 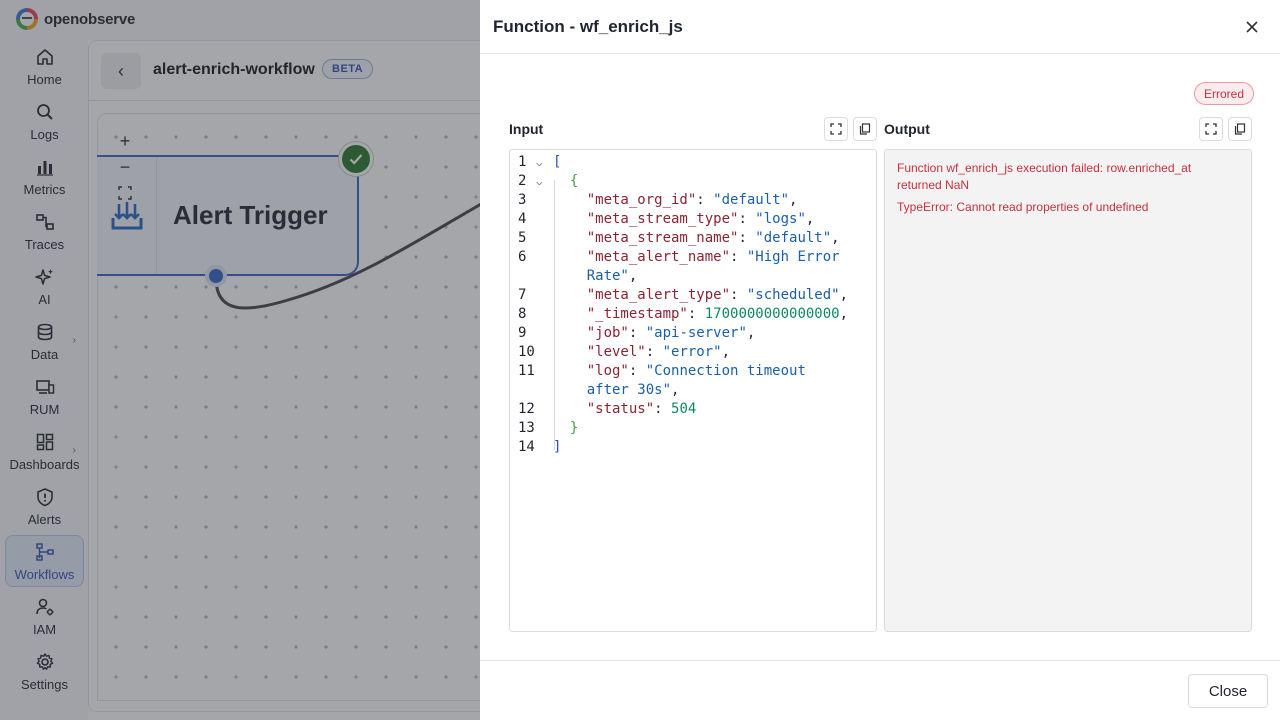 I want to click on code-line: 11 "log": "Connection timeout, so click(x=693, y=371).